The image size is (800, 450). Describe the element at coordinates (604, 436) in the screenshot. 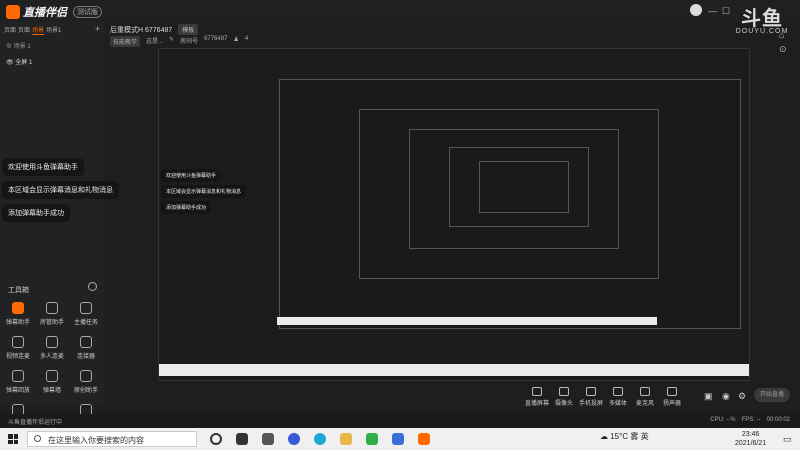

I see `weather-icon: ☁` at that location.